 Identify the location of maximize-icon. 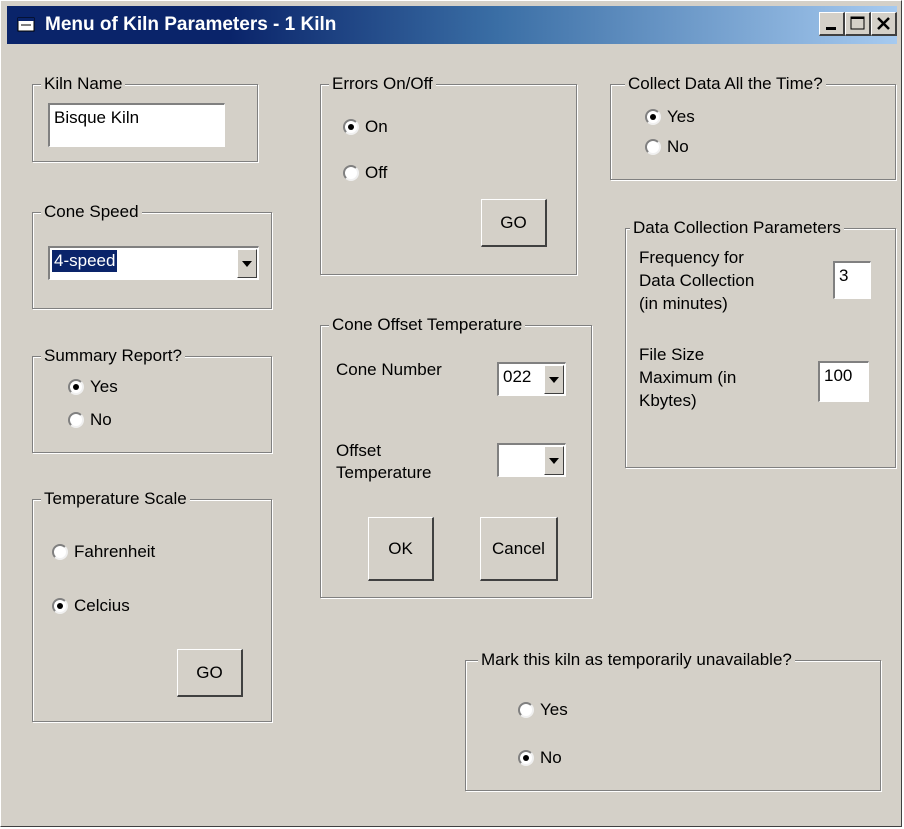
(857, 23).